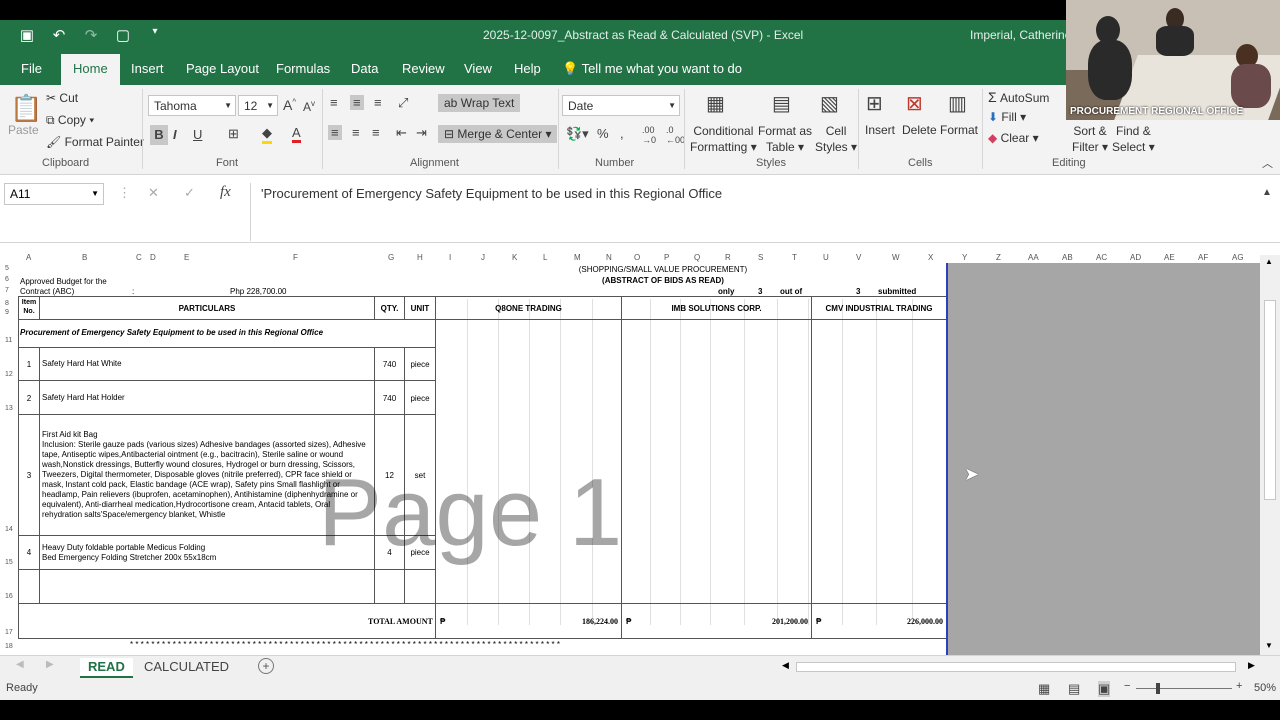  I want to click on column-header: C, so click(139, 257).